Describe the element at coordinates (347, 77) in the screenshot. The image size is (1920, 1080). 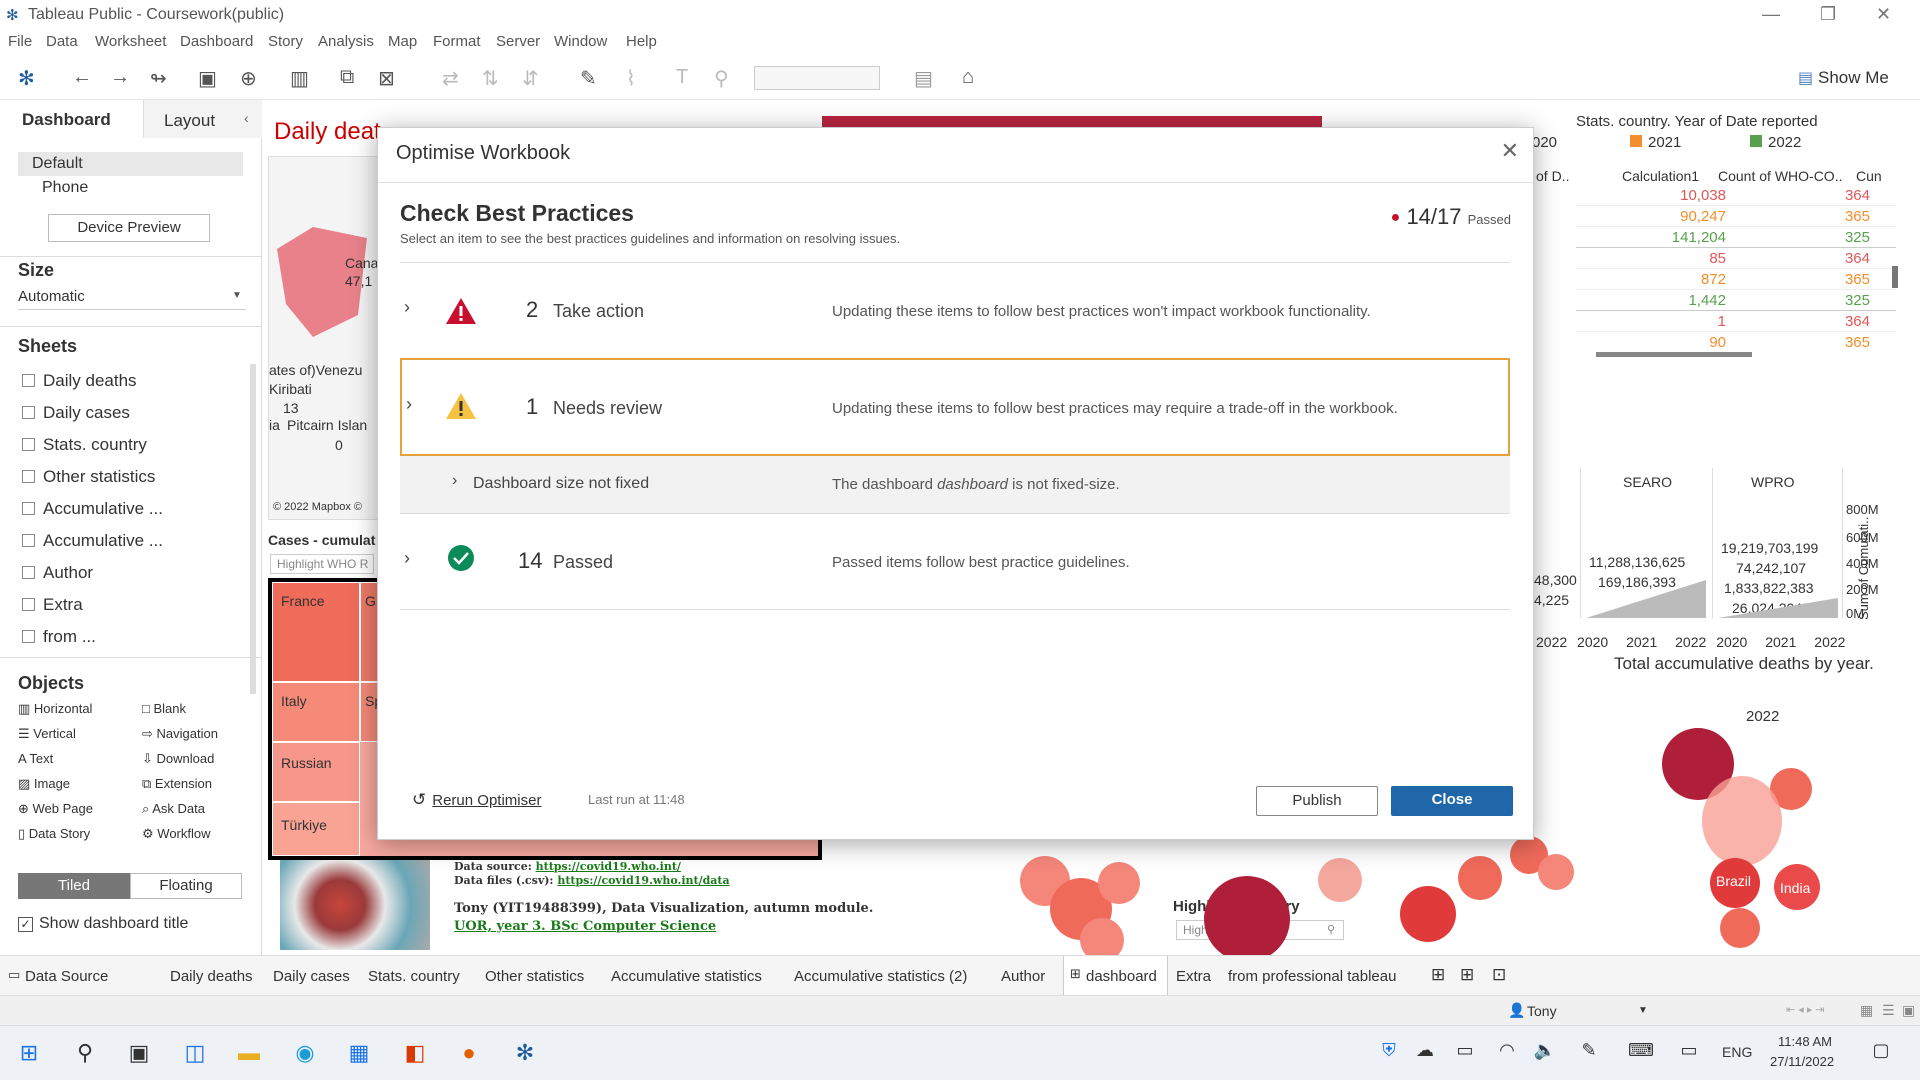
I see `duplicate-icon: ⧉` at that location.